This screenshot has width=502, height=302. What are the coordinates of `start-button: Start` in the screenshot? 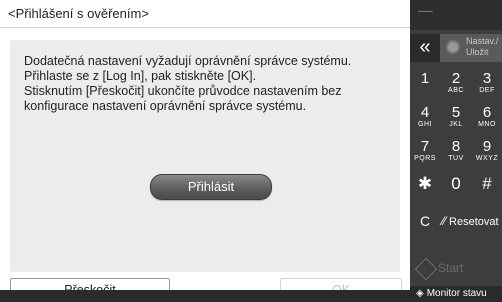 It's located at (456, 268).